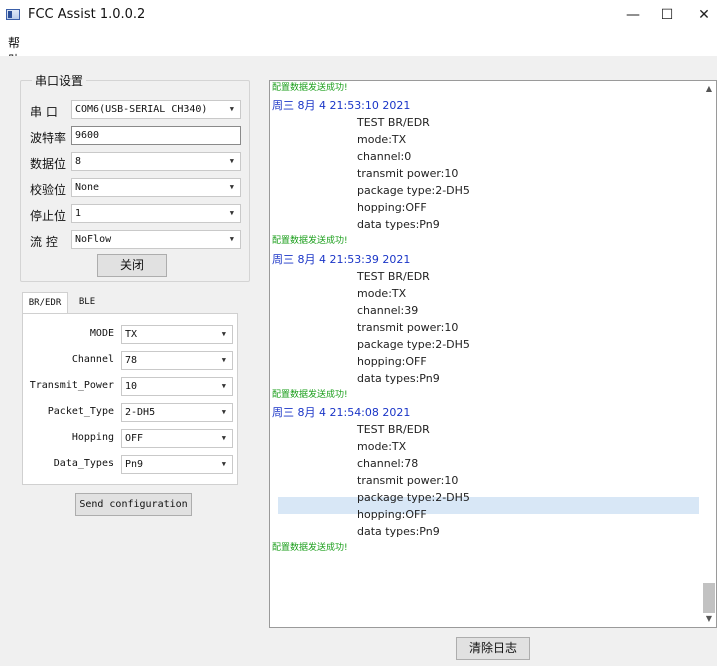  I want to click on serial-settings-title: 串口设置, so click(59, 80).